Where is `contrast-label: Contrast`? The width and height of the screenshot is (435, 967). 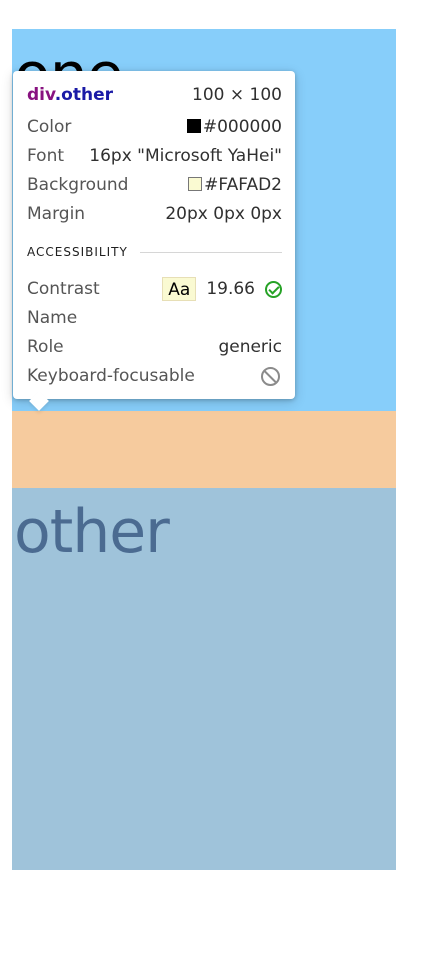 contrast-label: Contrast is located at coordinates (63, 289).